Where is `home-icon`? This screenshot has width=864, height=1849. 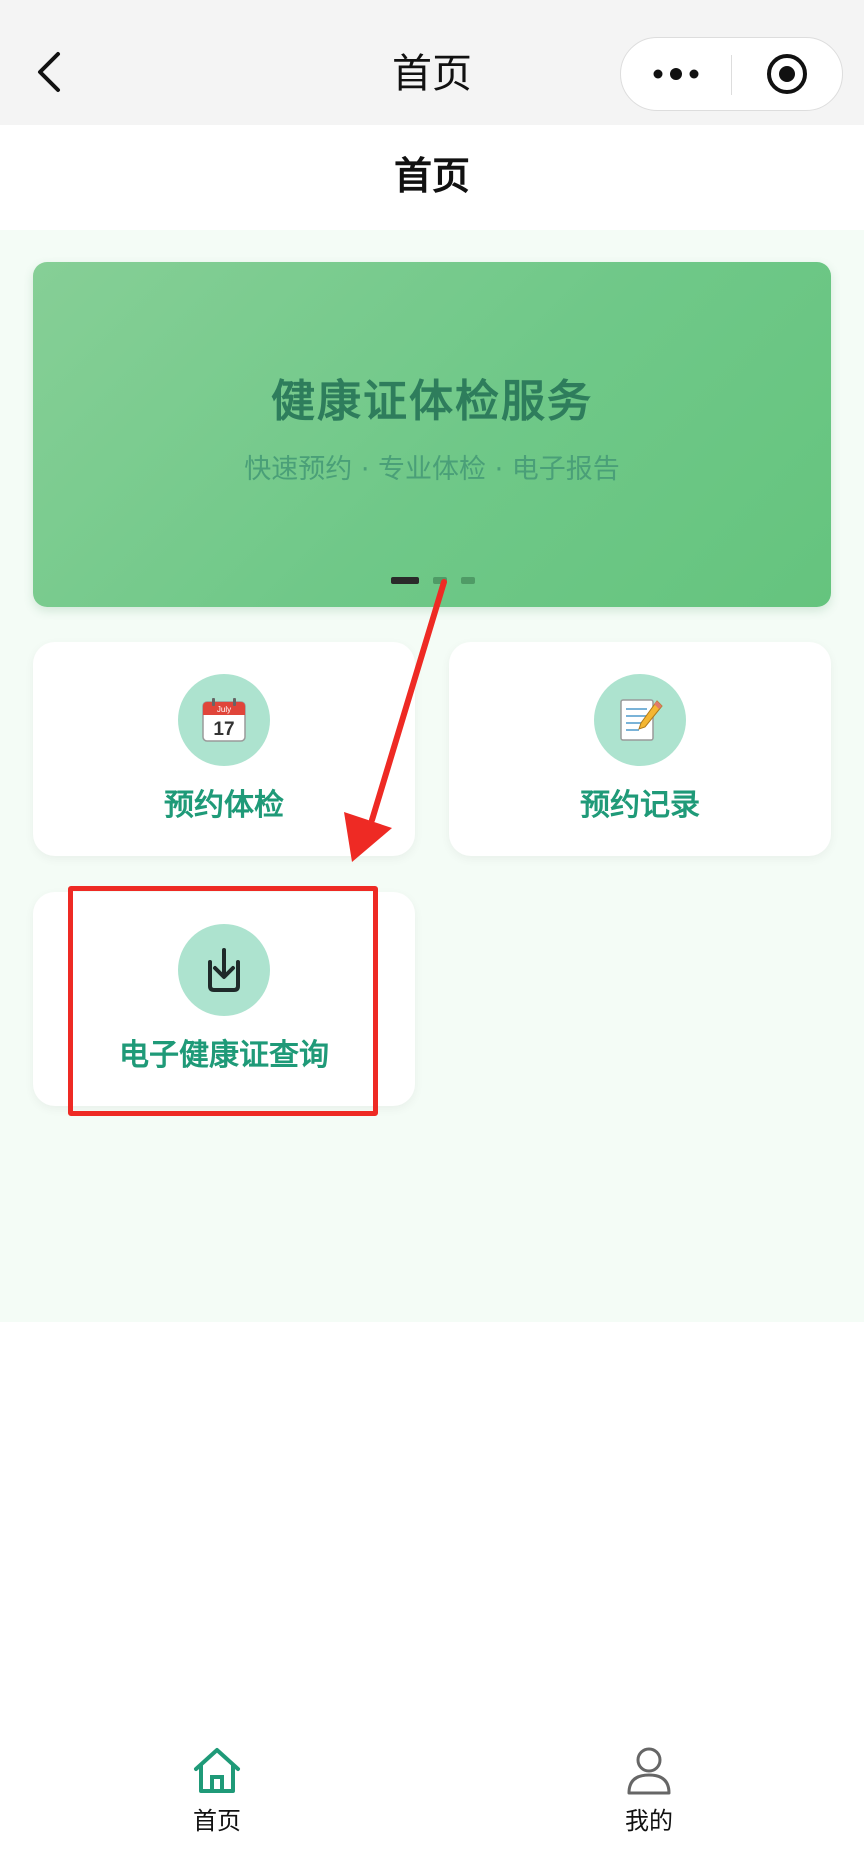
home-icon is located at coordinates (217, 1770).